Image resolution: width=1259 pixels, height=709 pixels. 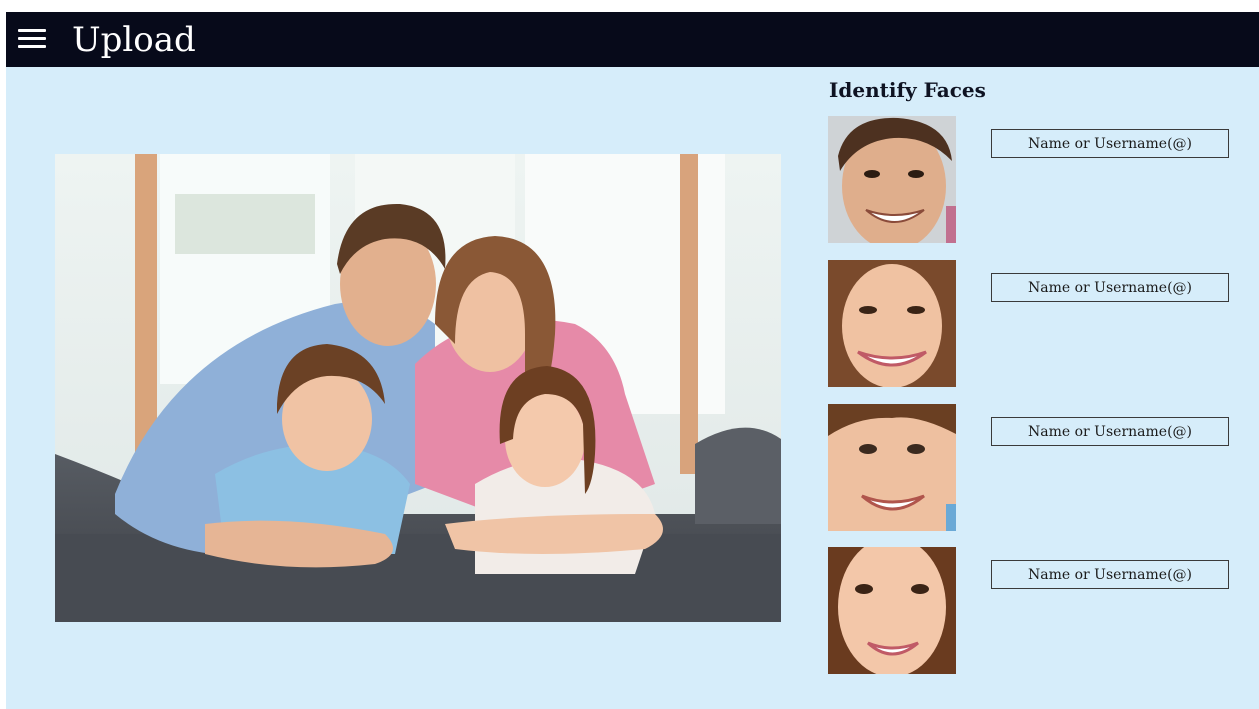 What do you see at coordinates (33, 39) in the screenshot?
I see `hamburger-menu-icon` at bounding box center [33, 39].